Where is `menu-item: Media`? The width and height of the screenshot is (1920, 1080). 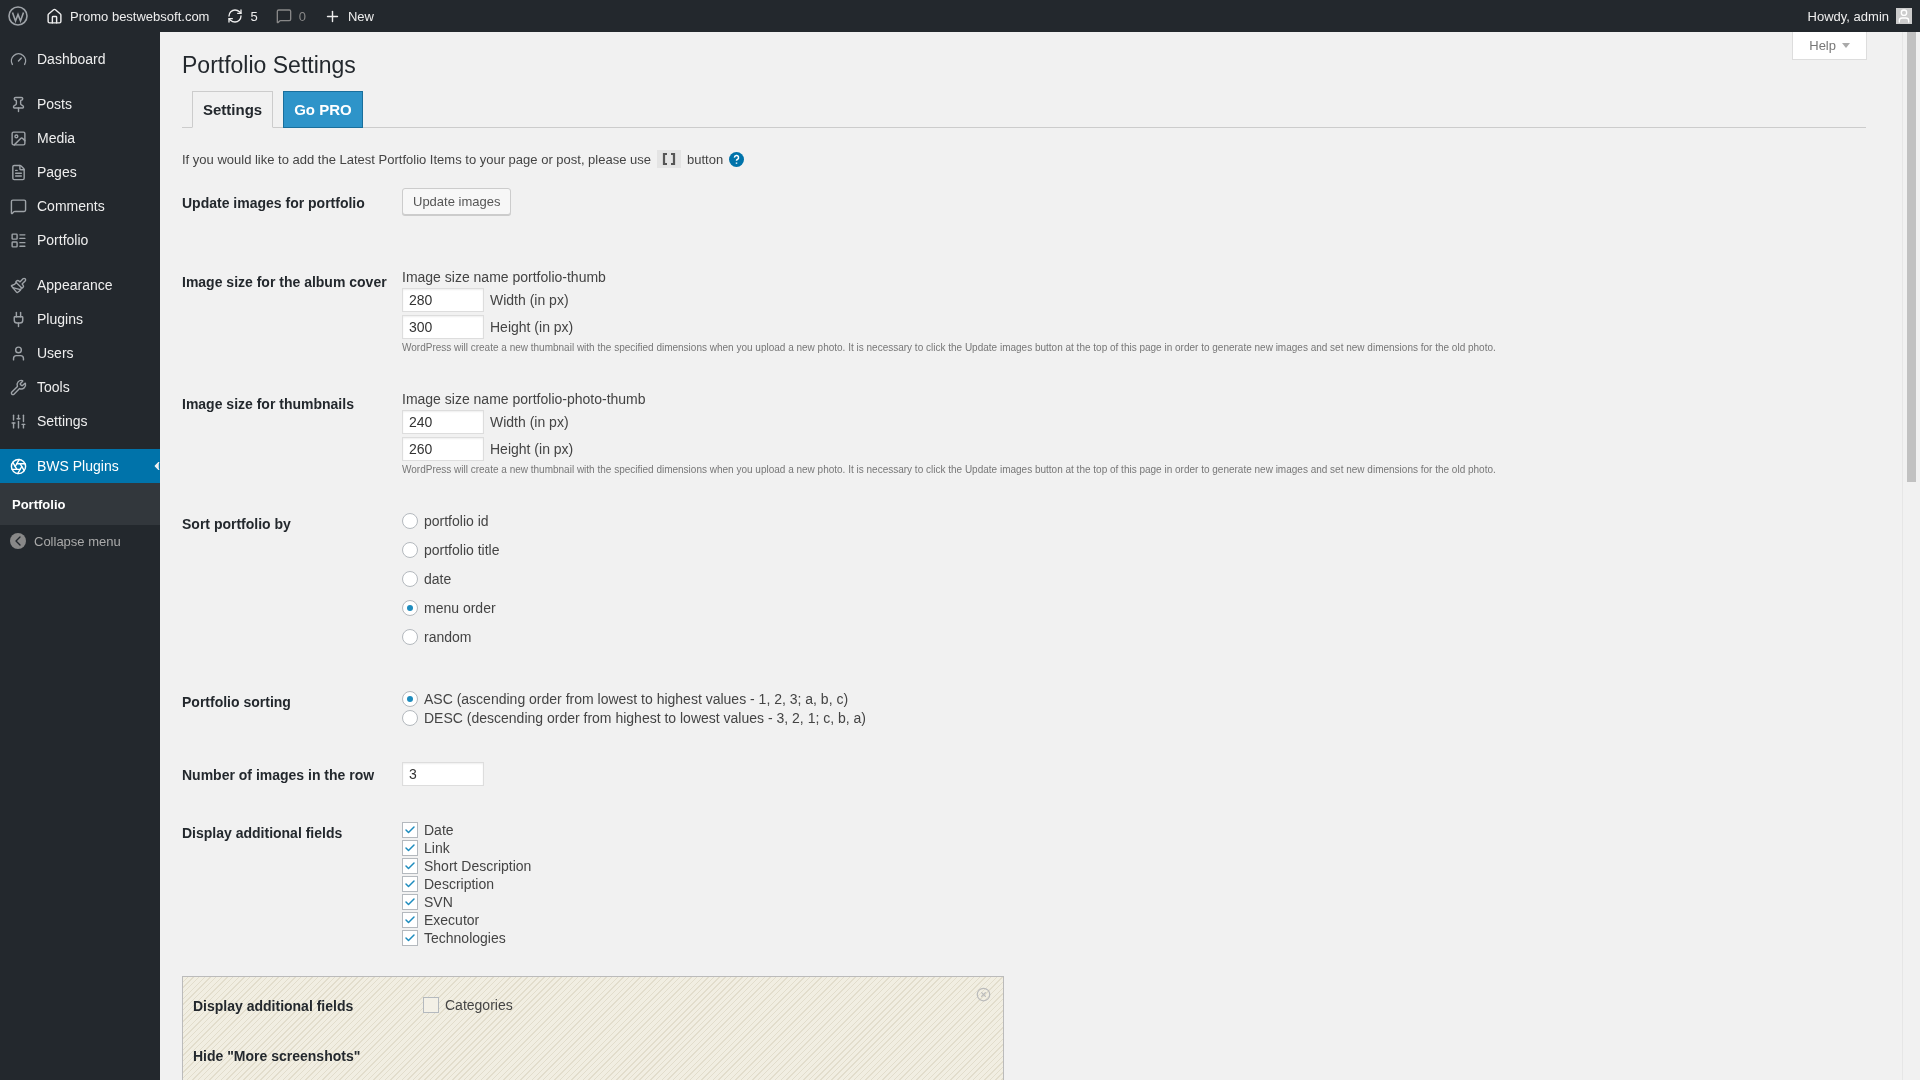
menu-item: Media is located at coordinates (80, 138).